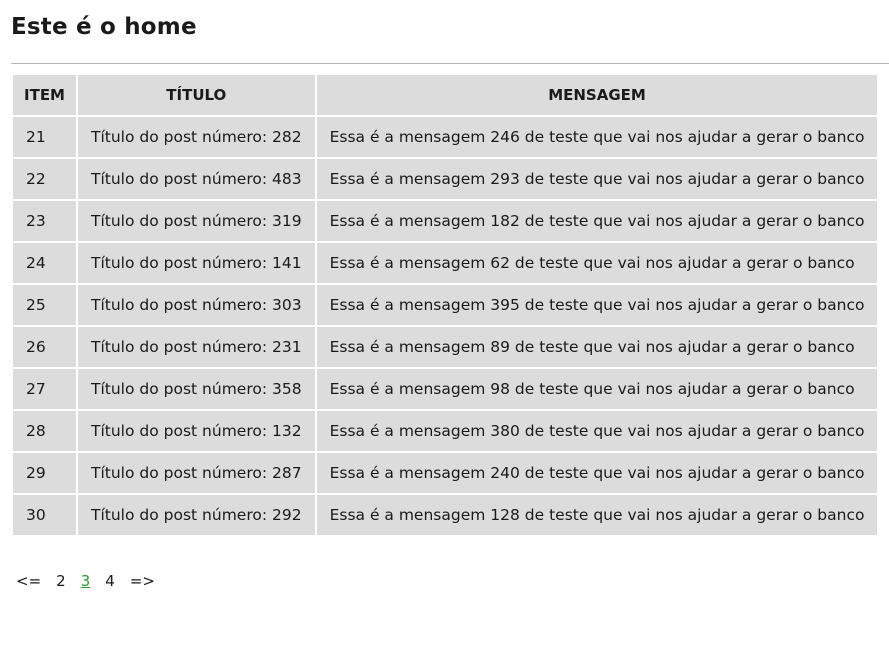 The image size is (889, 658). What do you see at coordinates (44, 347) in the screenshot?
I see `cell-item: 26` at bounding box center [44, 347].